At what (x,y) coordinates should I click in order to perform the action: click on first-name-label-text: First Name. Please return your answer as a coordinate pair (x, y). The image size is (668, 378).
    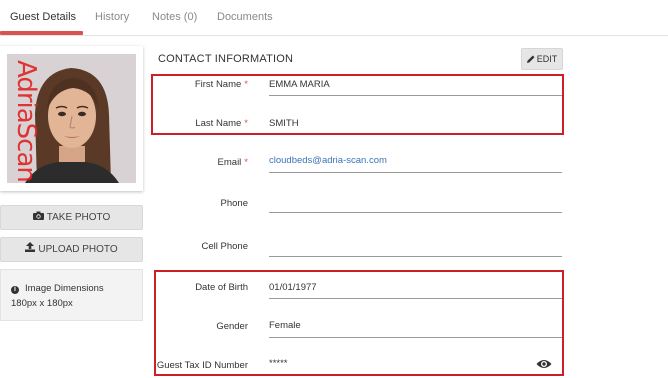
    Looking at the image, I should click on (218, 84).